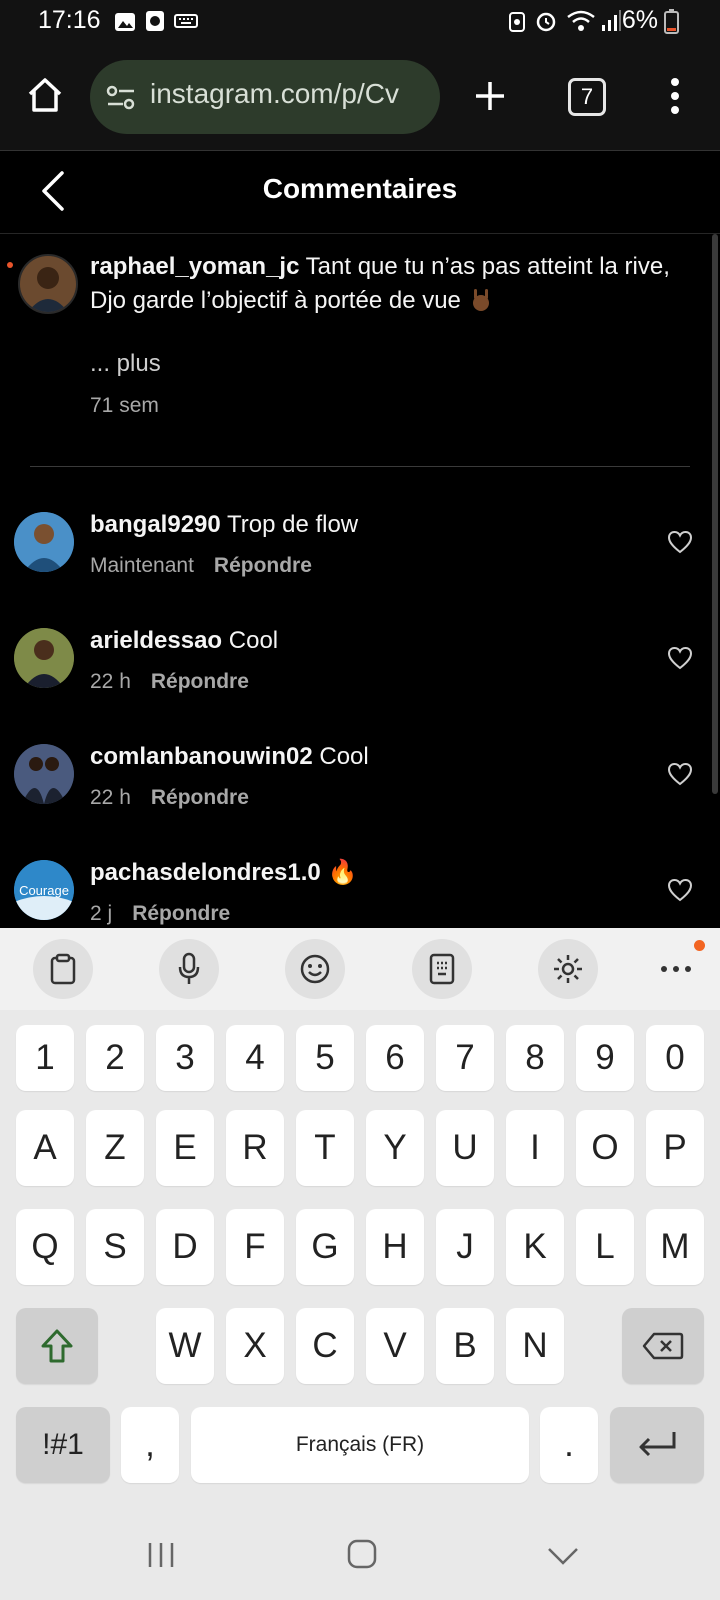 Image resolution: width=720 pixels, height=1600 pixels. Describe the element at coordinates (605, 1058) in the screenshot. I see `key-9: 9` at that location.